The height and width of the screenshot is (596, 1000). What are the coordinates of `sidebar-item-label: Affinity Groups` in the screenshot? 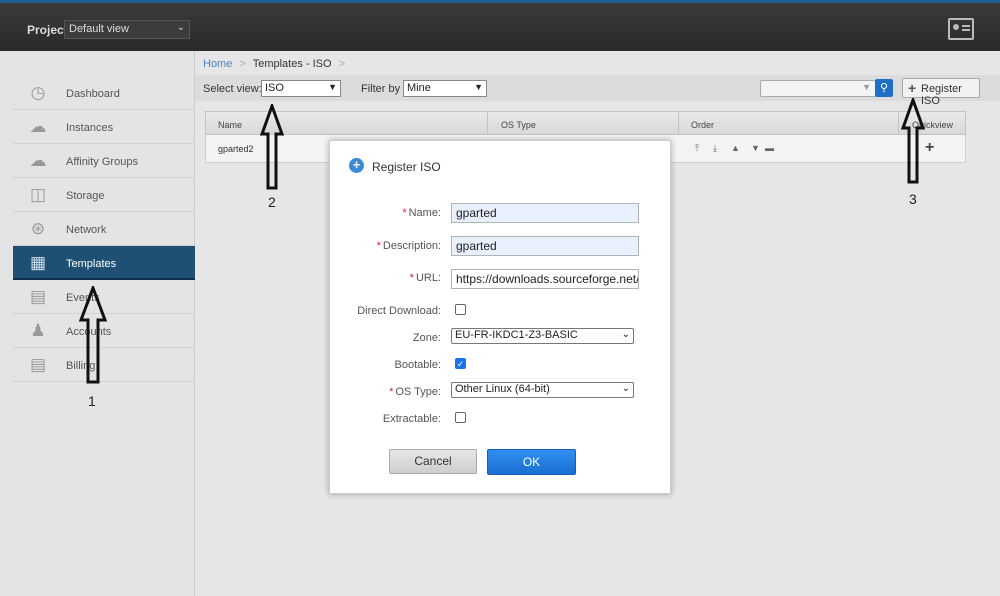 It's located at (102, 162).